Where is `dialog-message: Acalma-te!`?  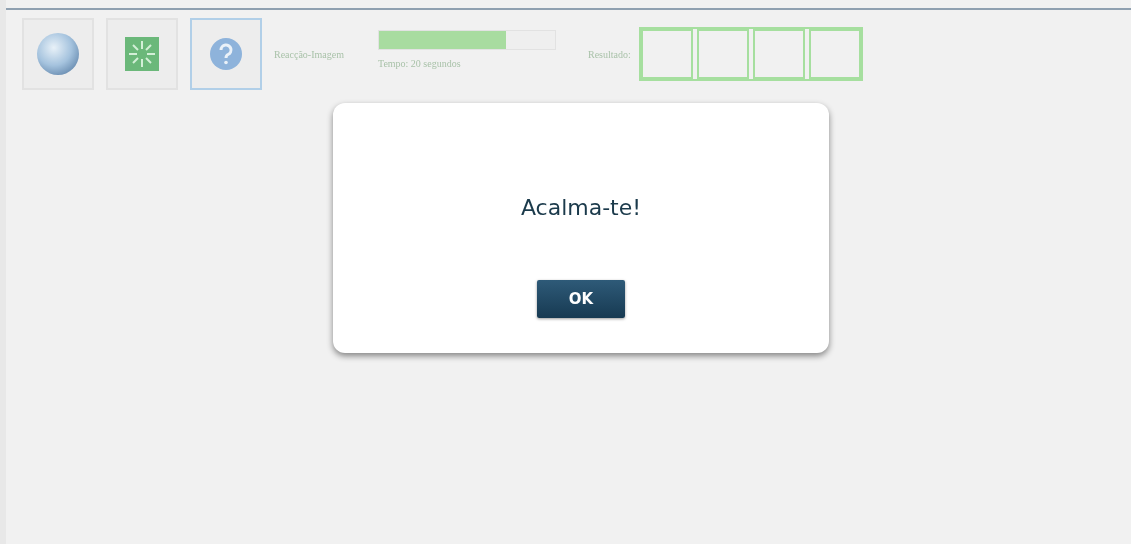
dialog-message: Acalma-te! is located at coordinates (581, 207).